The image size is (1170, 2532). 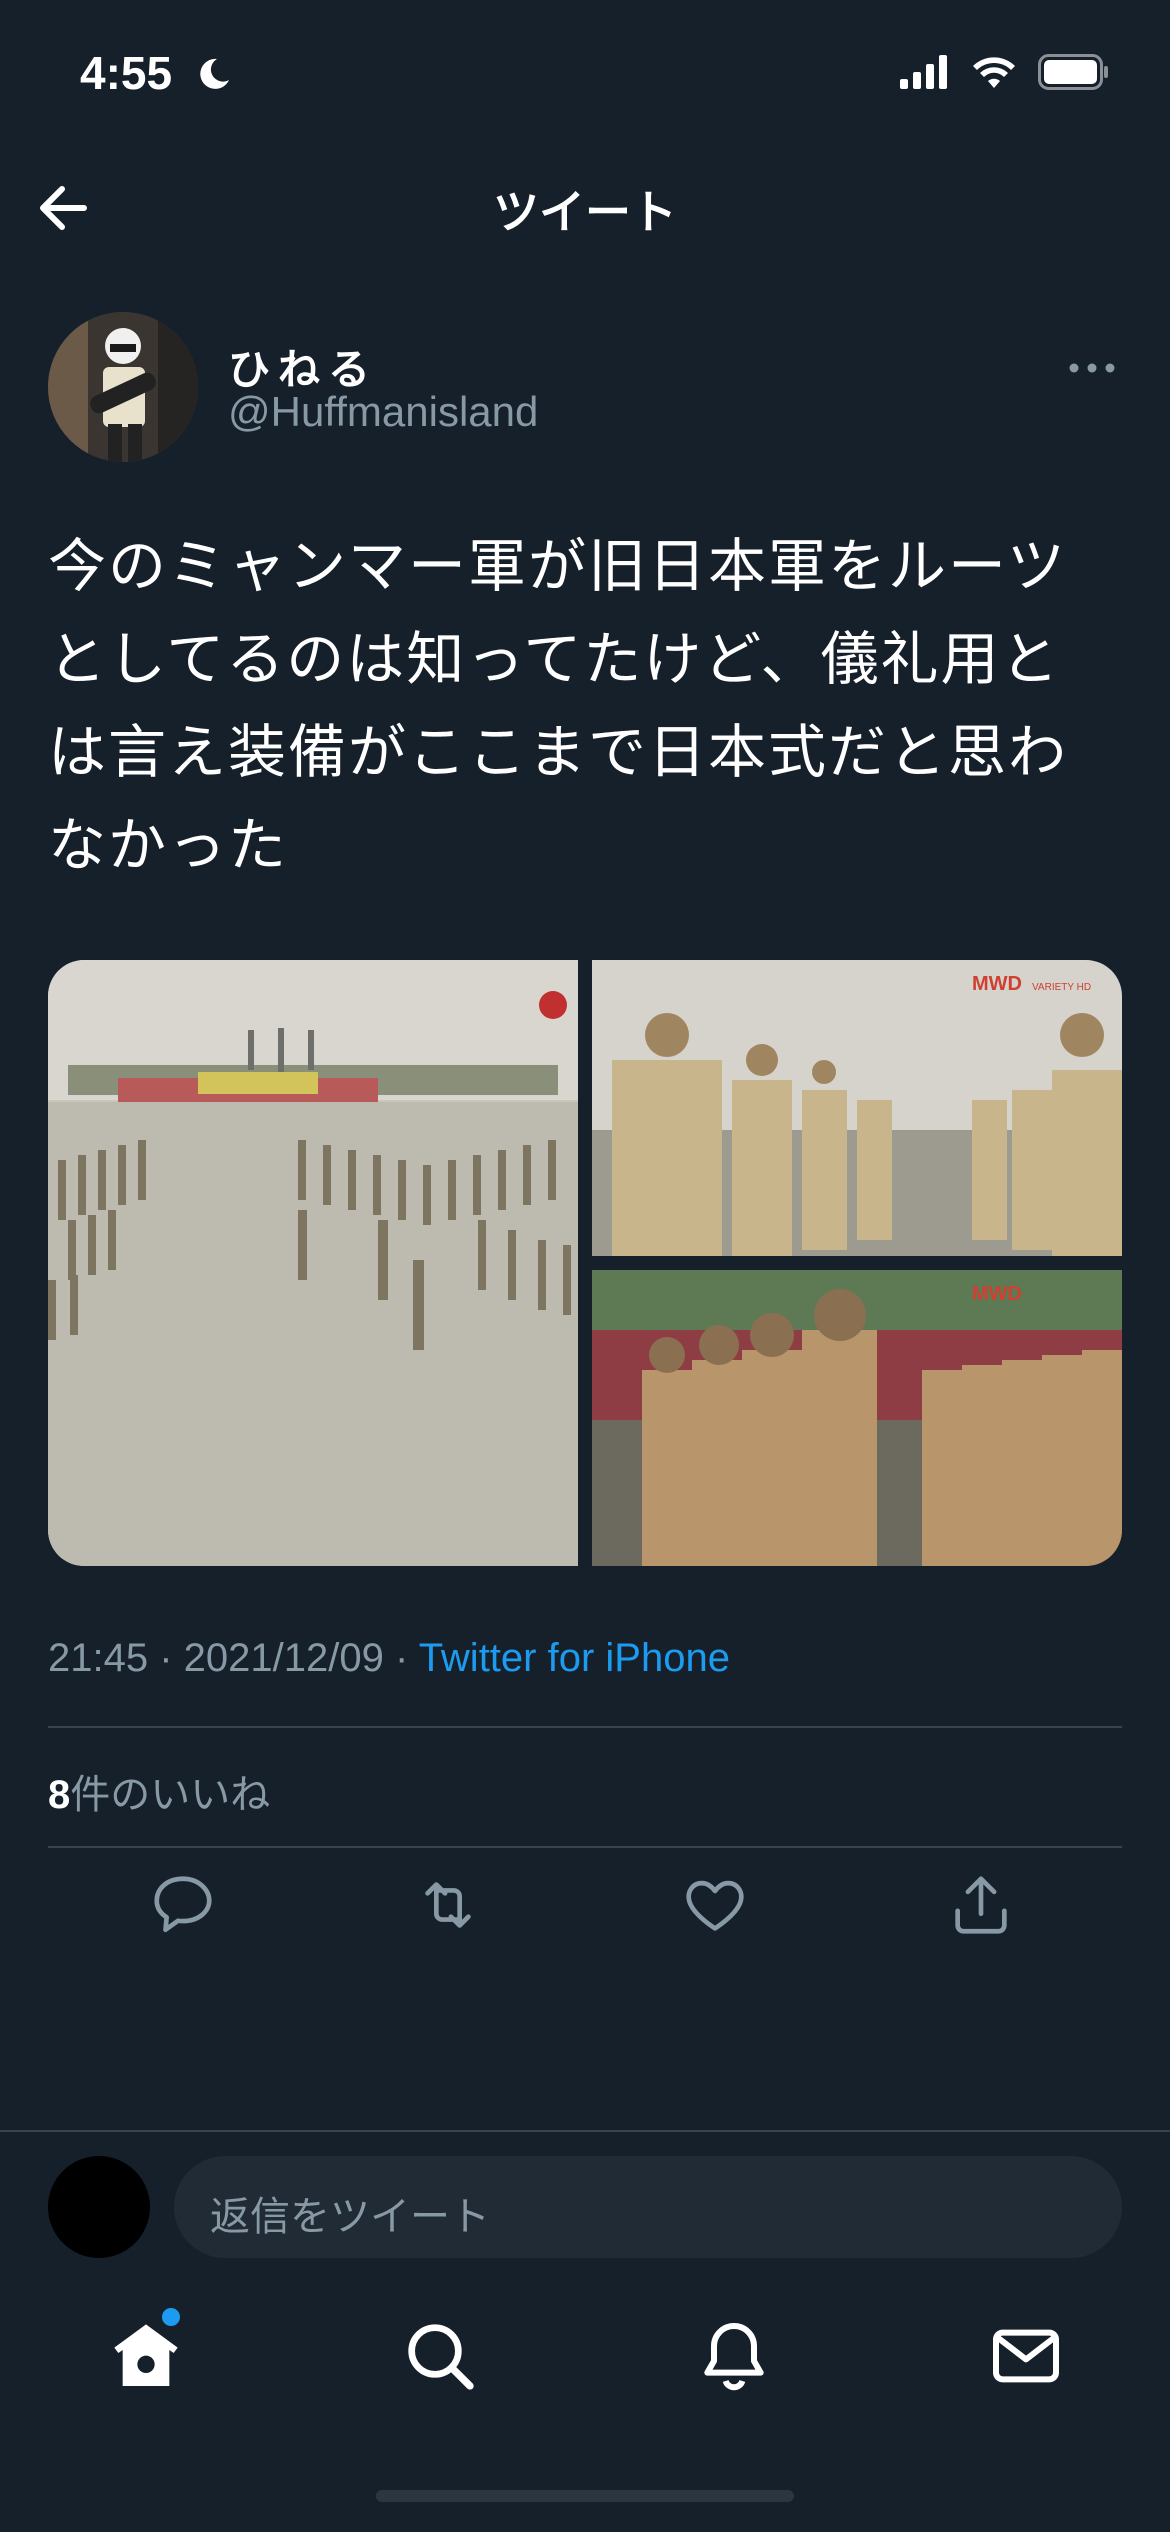 I want to click on media-watermark-sub: VARIETY HD, so click(x=1061, y=987).